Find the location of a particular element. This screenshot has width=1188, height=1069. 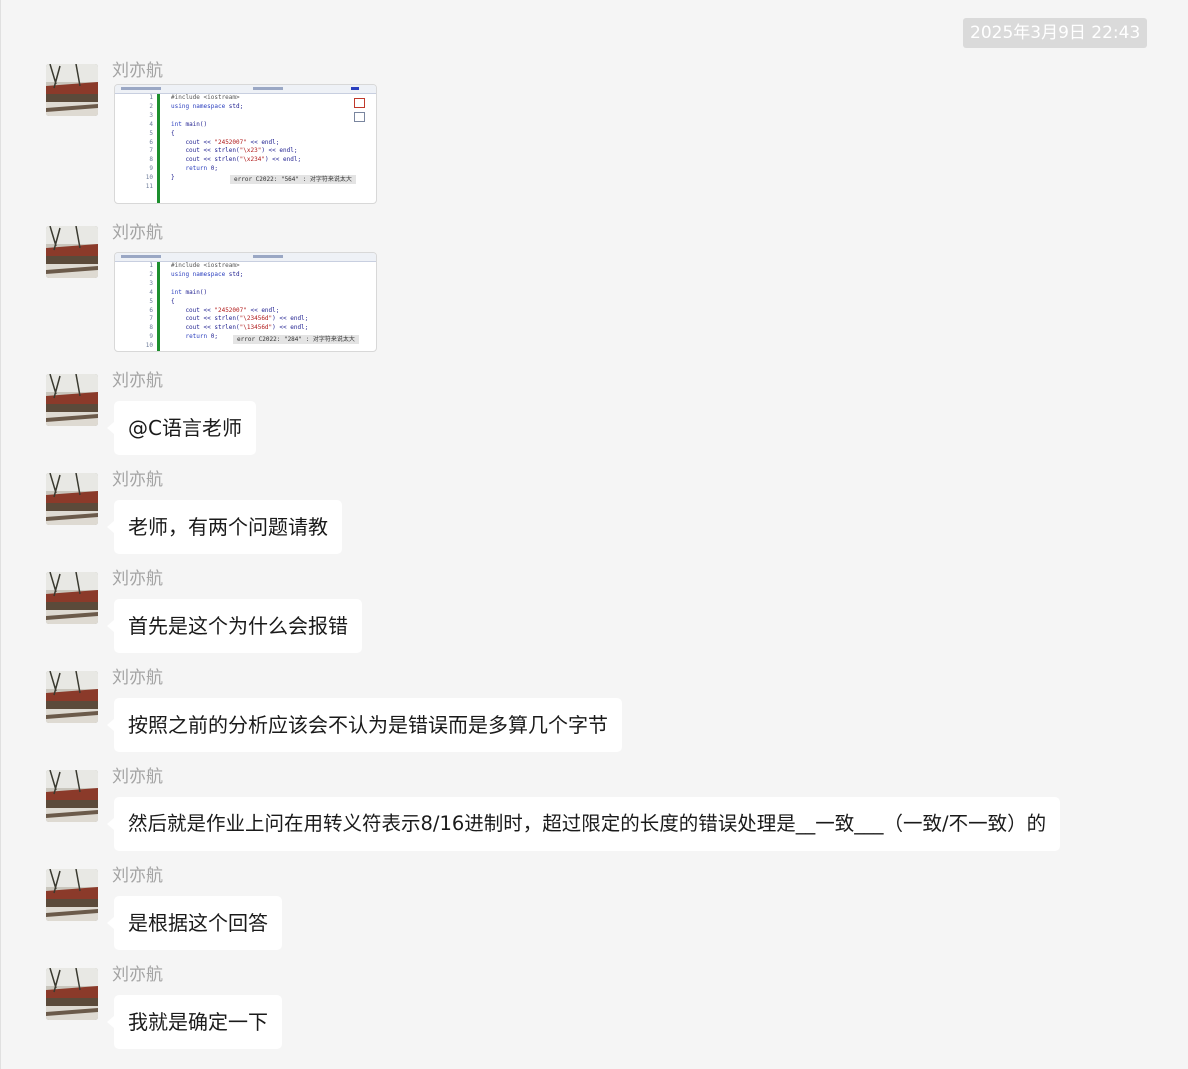

message-bubble: 我就是确定一下 is located at coordinates (194, 1022).